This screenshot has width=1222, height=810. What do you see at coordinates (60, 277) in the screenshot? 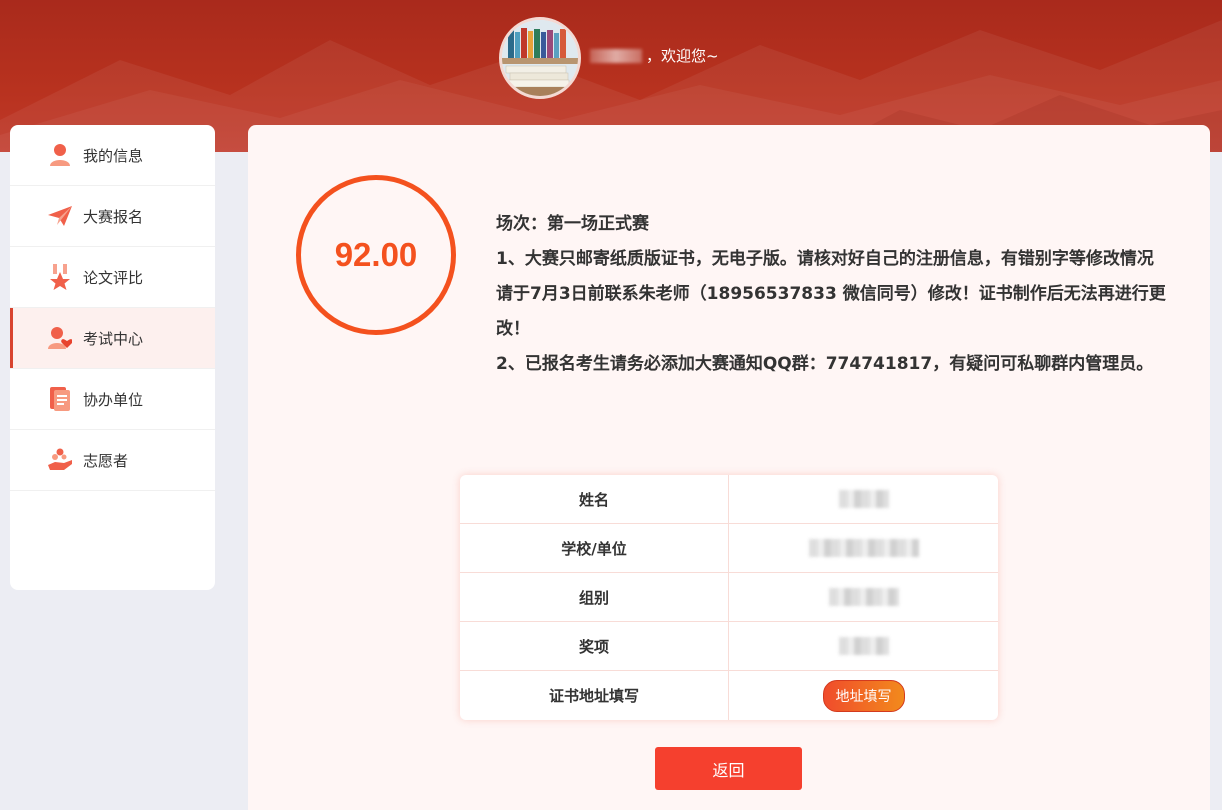
I see `medal-icon` at bounding box center [60, 277].